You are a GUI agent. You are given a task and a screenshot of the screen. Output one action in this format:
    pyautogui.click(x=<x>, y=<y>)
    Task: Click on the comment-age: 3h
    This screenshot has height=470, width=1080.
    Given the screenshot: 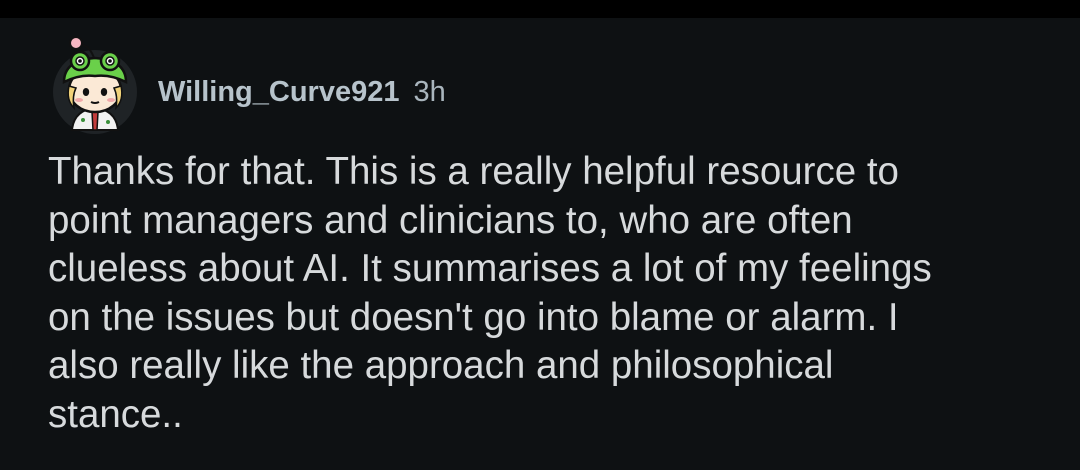 What is the action you would take?
    pyautogui.click(x=429, y=92)
    